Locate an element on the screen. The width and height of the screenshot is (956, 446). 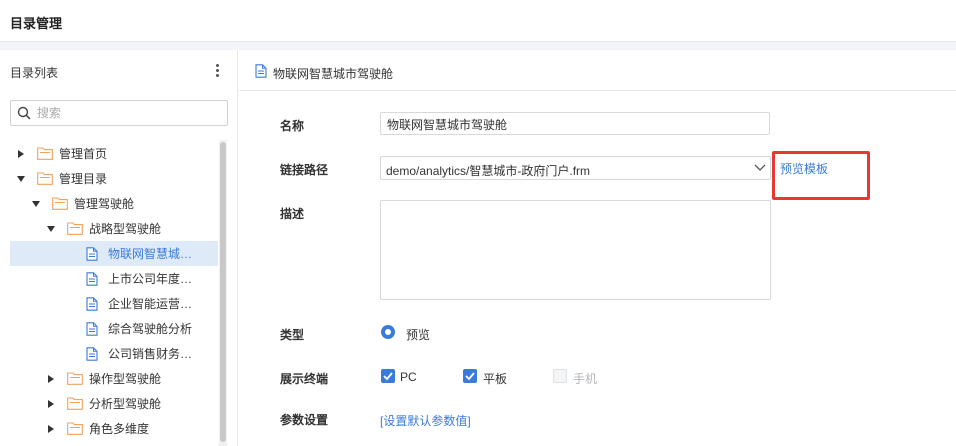
tree-item-label: 角色多维度 is located at coordinates (119, 429).